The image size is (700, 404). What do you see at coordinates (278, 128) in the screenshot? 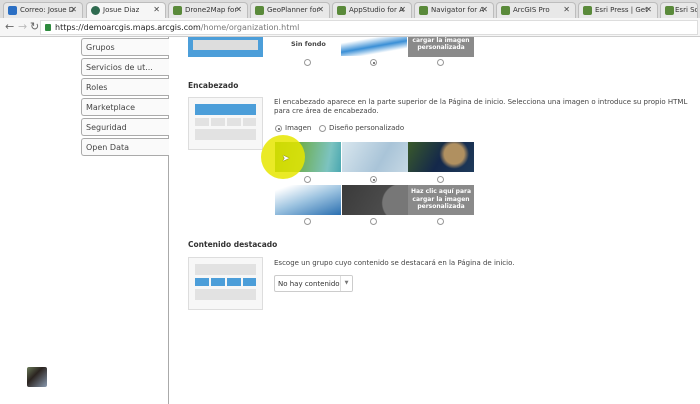
I see `header-mode-image-radio` at bounding box center [278, 128].